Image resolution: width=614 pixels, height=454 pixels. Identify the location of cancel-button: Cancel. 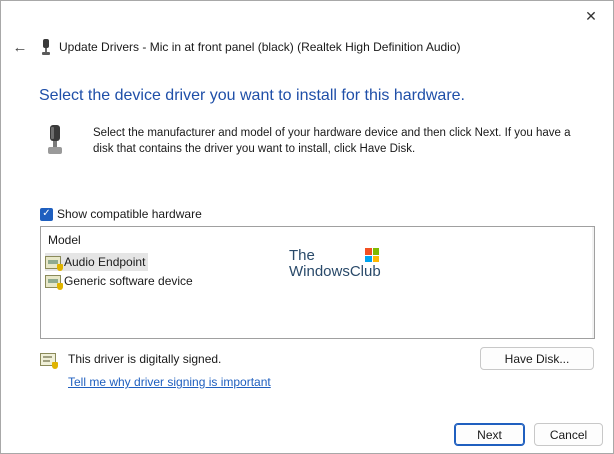
(568, 434).